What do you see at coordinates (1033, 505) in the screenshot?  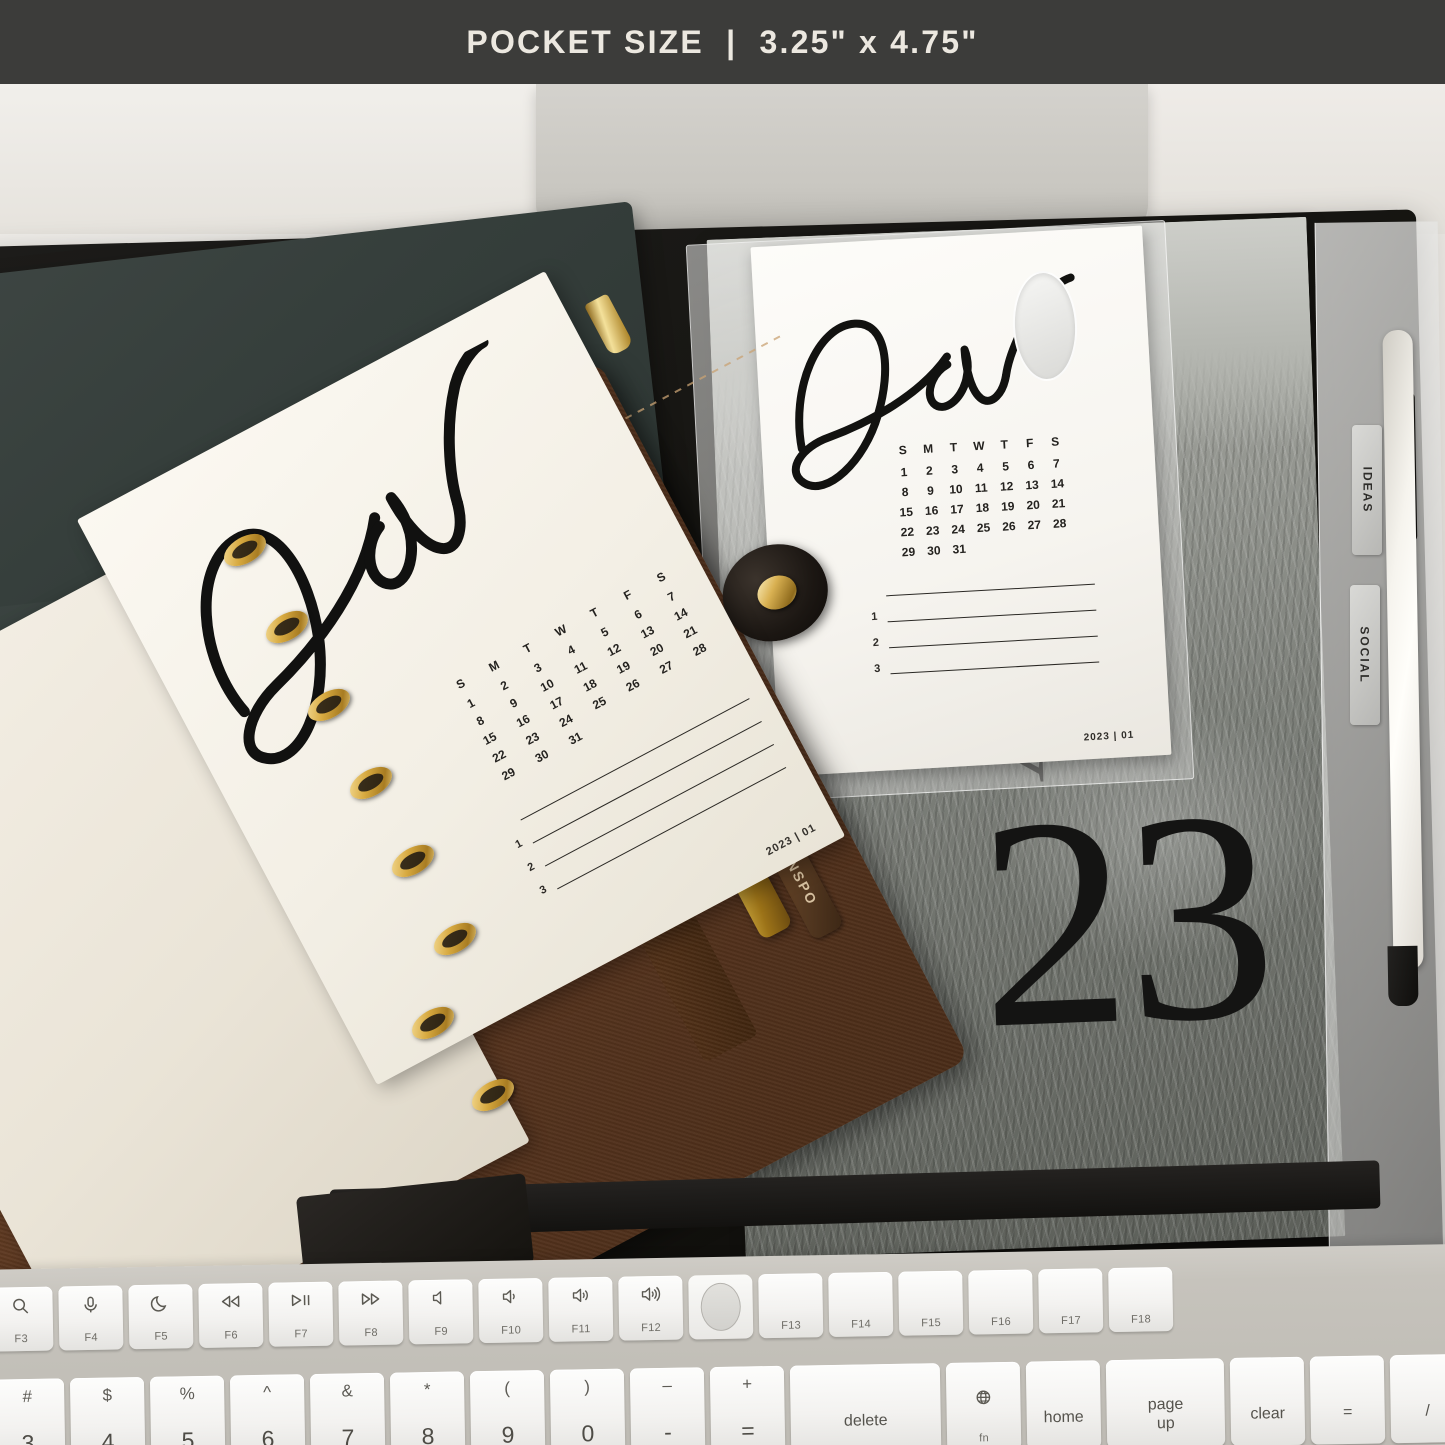 I see `calendar-day: 20` at bounding box center [1033, 505].